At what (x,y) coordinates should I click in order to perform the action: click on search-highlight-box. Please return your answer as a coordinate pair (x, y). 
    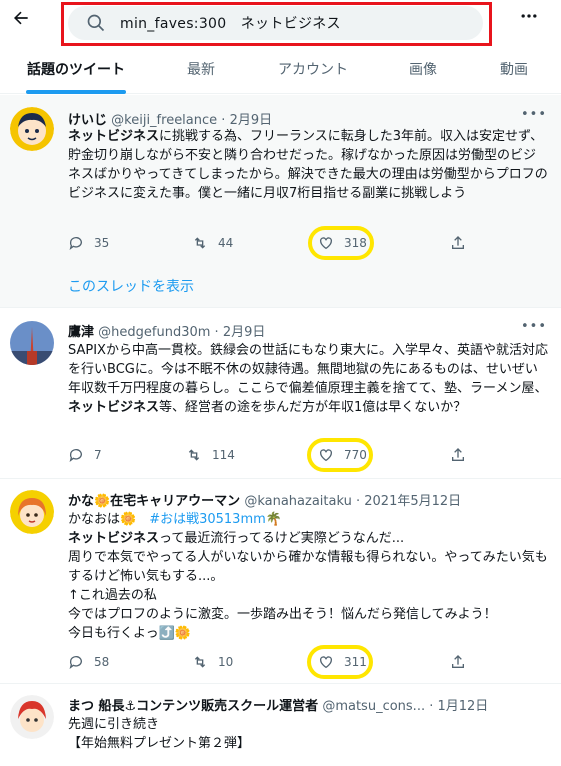
    Looking at the image, I should click on (276, 24).